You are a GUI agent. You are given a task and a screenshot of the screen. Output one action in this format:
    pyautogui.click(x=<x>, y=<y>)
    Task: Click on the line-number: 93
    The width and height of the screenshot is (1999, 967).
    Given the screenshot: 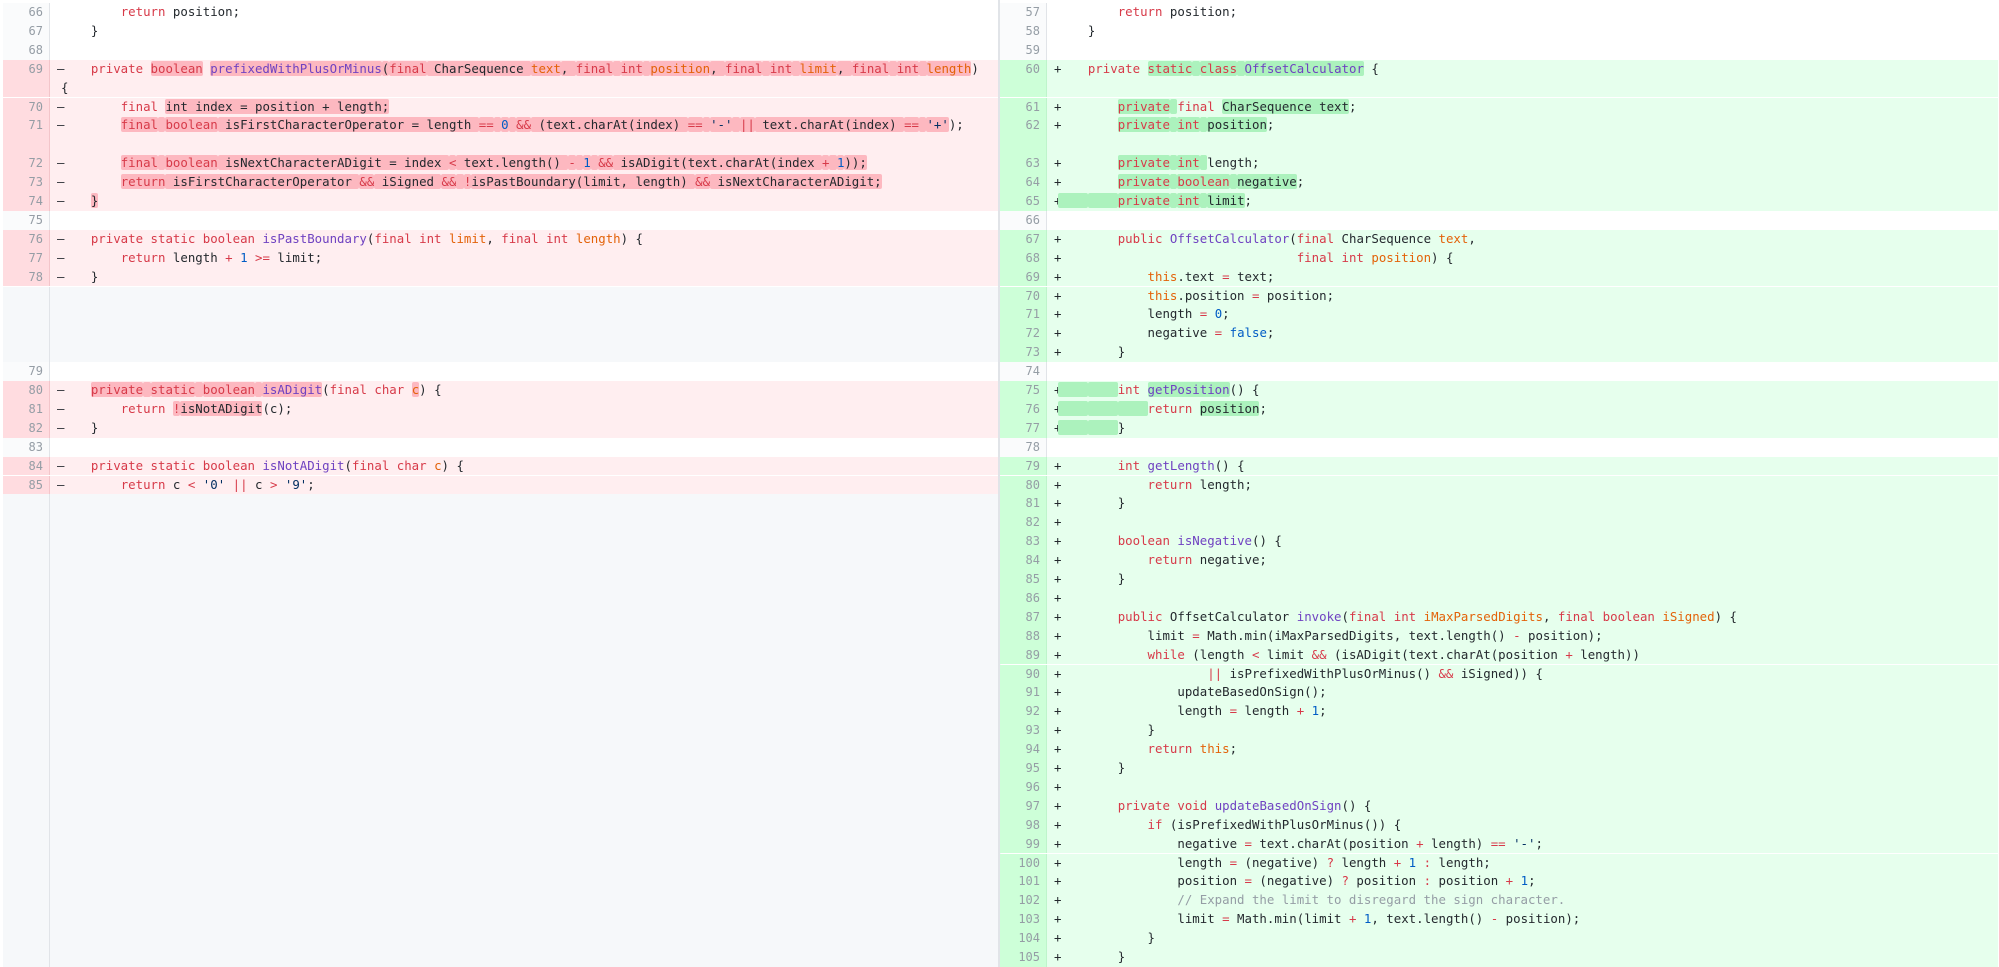 What is the action you would take?
    pyautogui.click(x=1023, y=731)
    